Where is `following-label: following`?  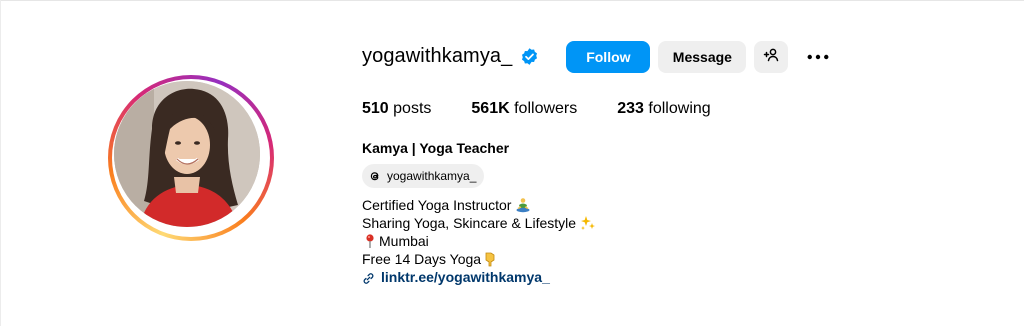
following-label: following is located at coordinates (679, 108).